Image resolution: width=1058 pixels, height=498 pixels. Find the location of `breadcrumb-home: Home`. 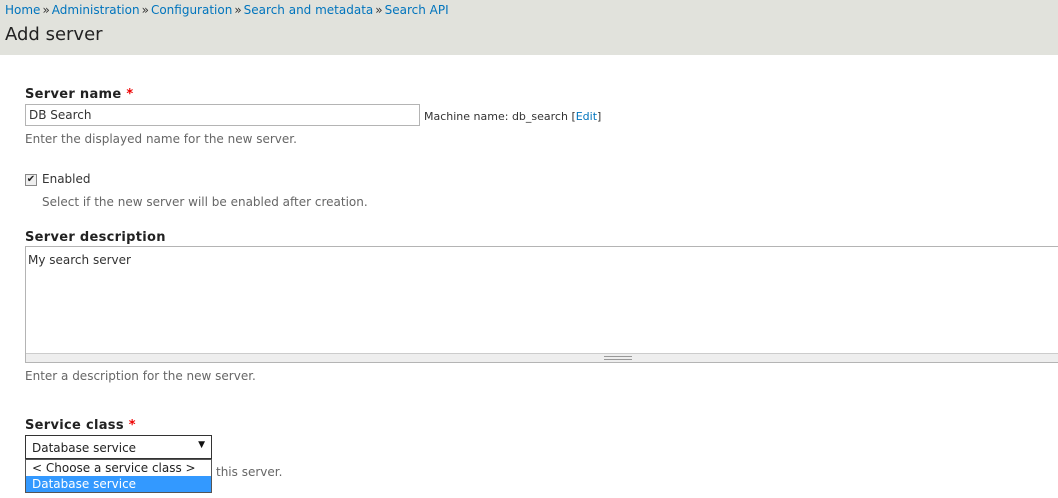

breadcrumb-home: Home is located at coordinates (22, 10).